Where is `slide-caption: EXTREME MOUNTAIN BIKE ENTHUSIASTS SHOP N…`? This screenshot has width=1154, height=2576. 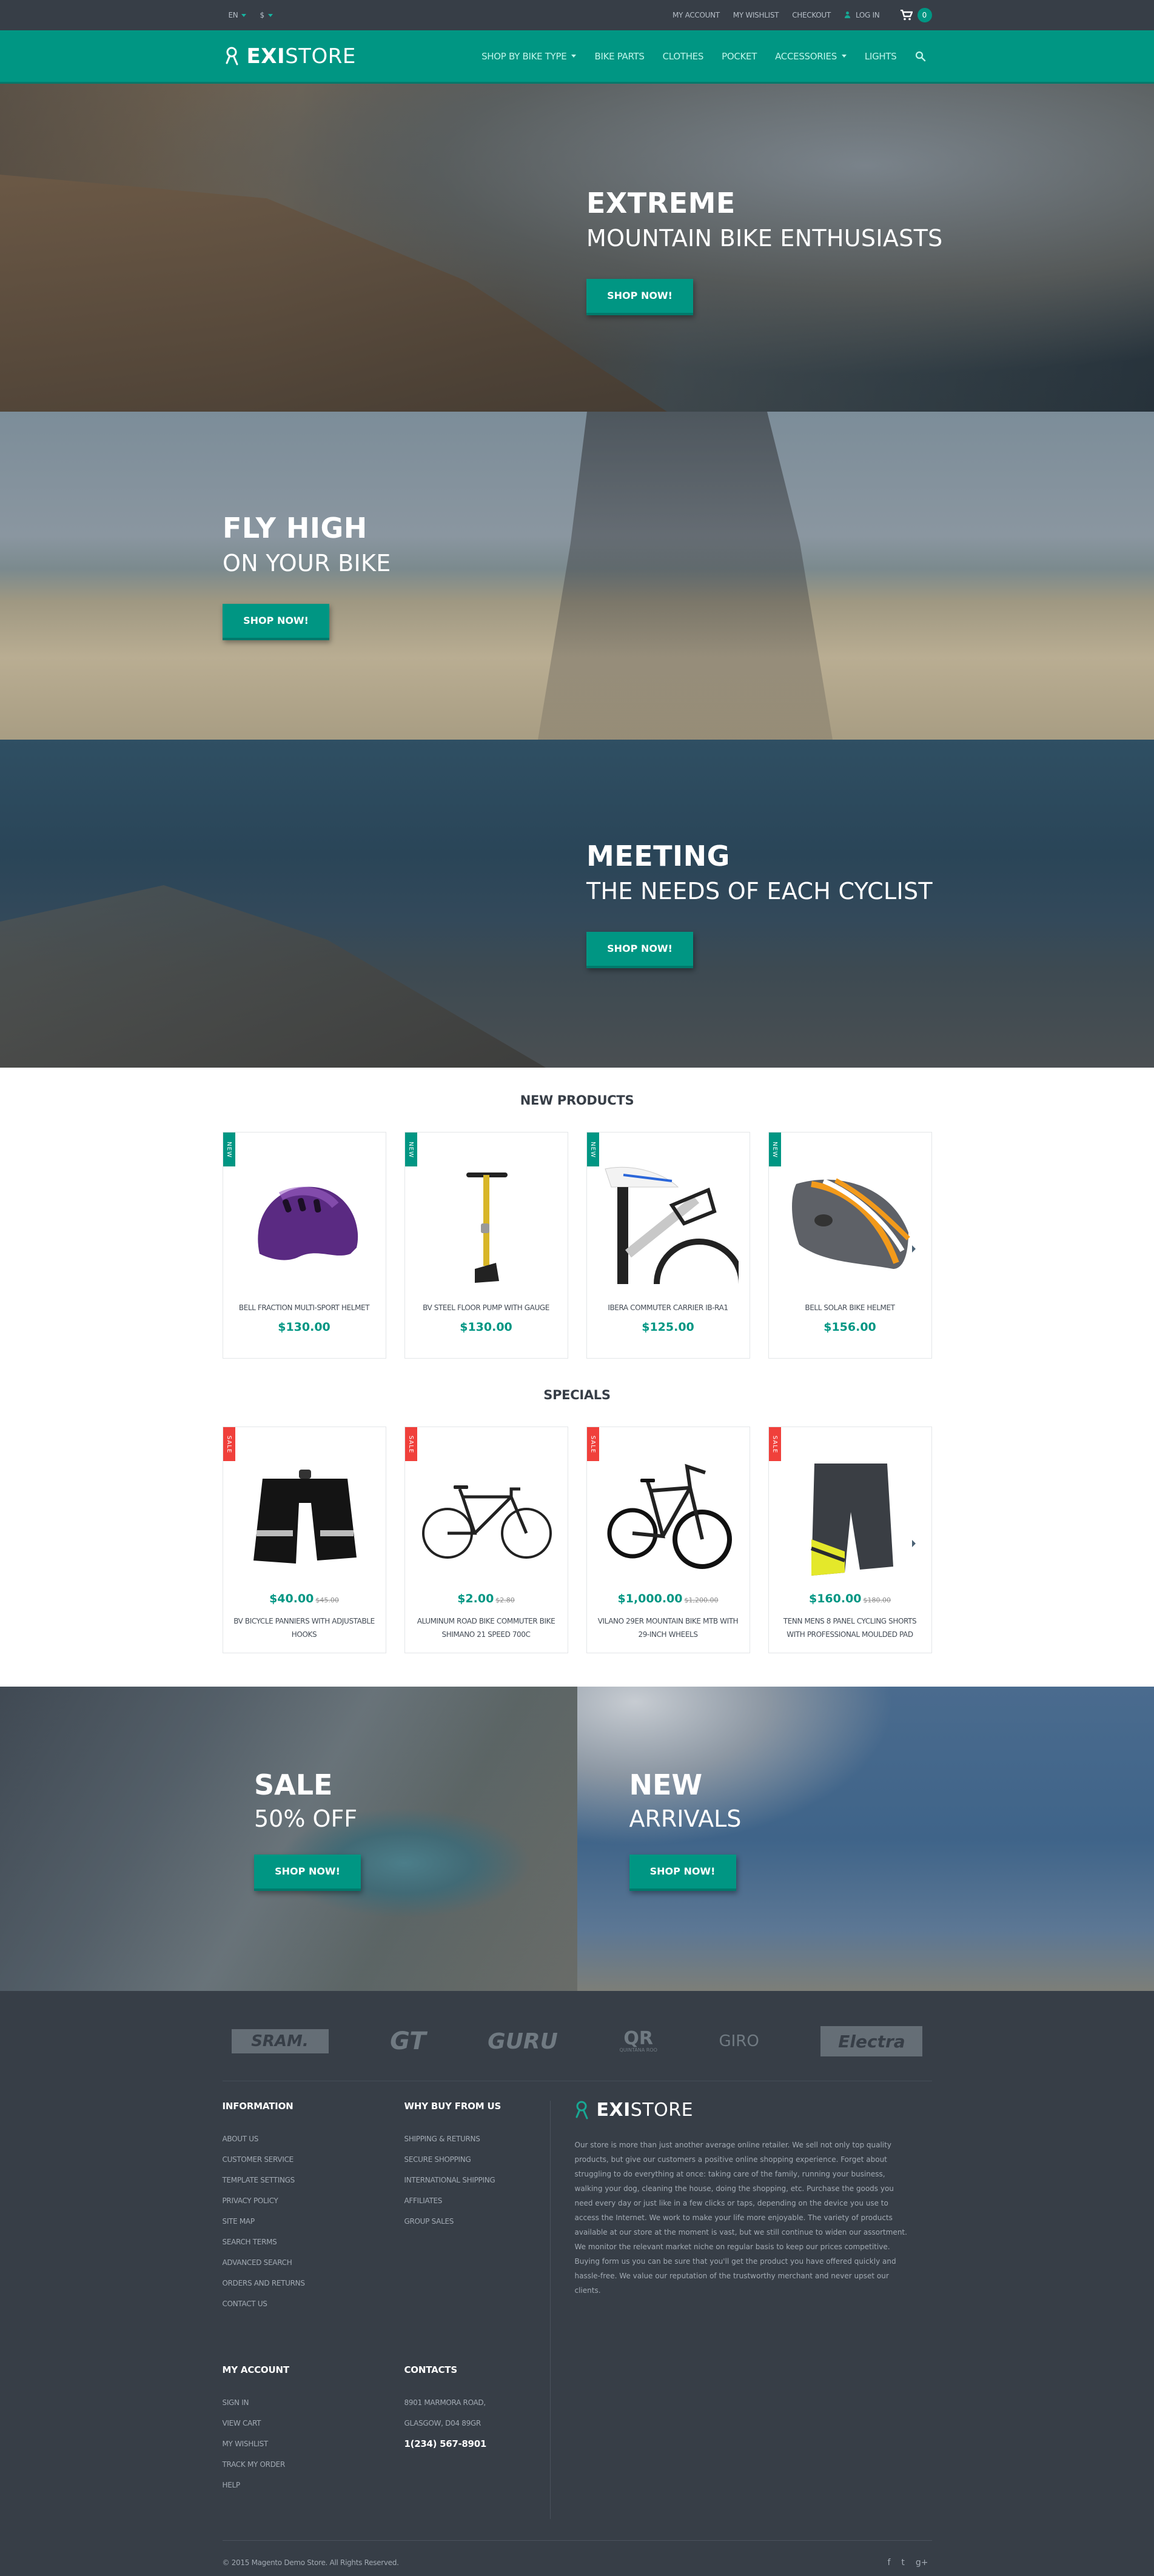 slide-caption: EXTREME MOUNTAIN BIKE ENTHUSIASTS SHOP N… is located at coordinates (765, 251).